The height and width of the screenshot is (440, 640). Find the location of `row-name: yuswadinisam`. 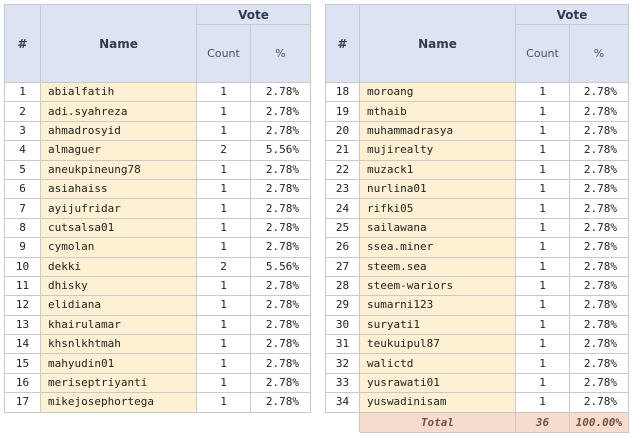

row-name: yuswadinisam is located at coordinates (437, 402).